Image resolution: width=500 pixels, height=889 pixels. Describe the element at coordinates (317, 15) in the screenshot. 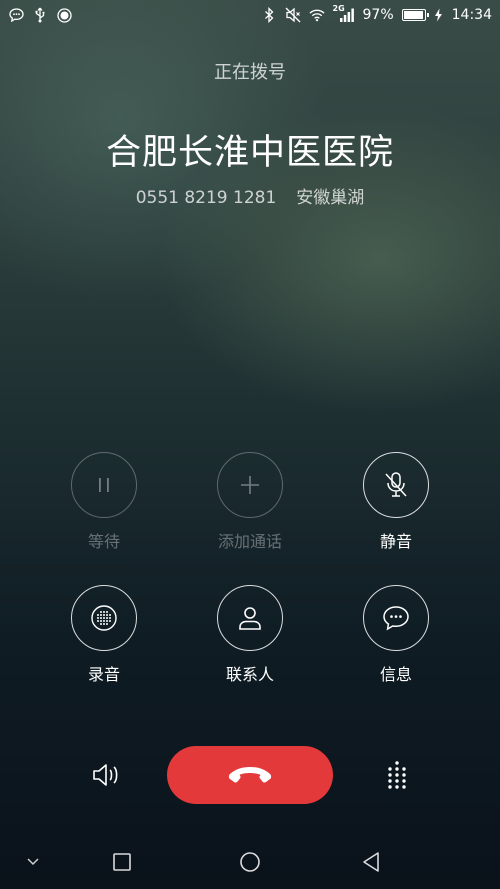

I see `wifi-icon` at that location.